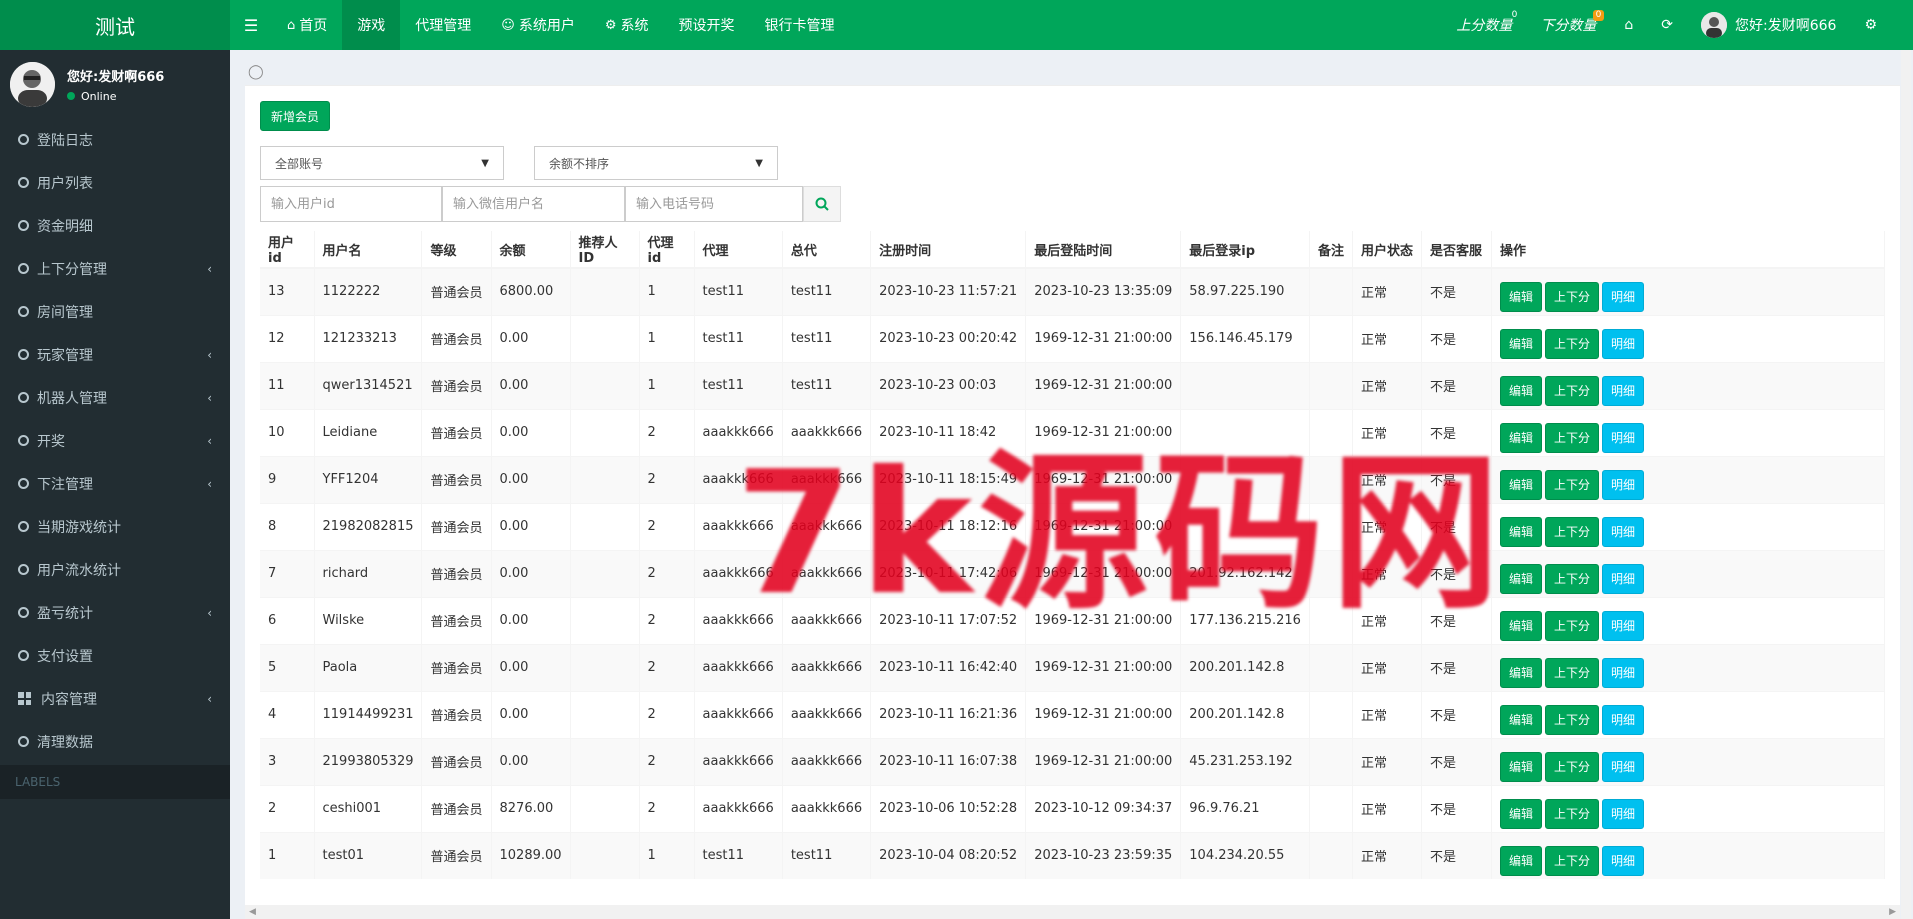  What do you see at coordinates (822, 204) in the screenshot?
I see `search-button` at bounding box center [822, 204].